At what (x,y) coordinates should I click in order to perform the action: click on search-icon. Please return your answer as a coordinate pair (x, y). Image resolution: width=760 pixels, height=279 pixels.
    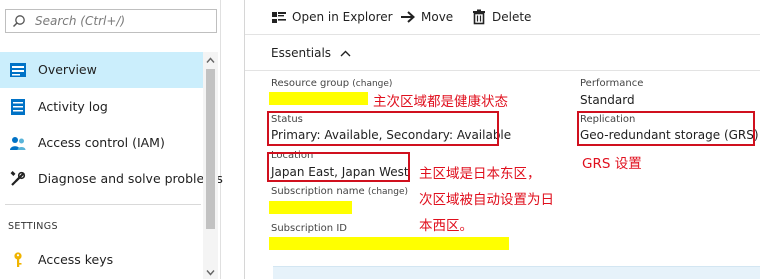
    Looking at the image, I should click on (18, 21).